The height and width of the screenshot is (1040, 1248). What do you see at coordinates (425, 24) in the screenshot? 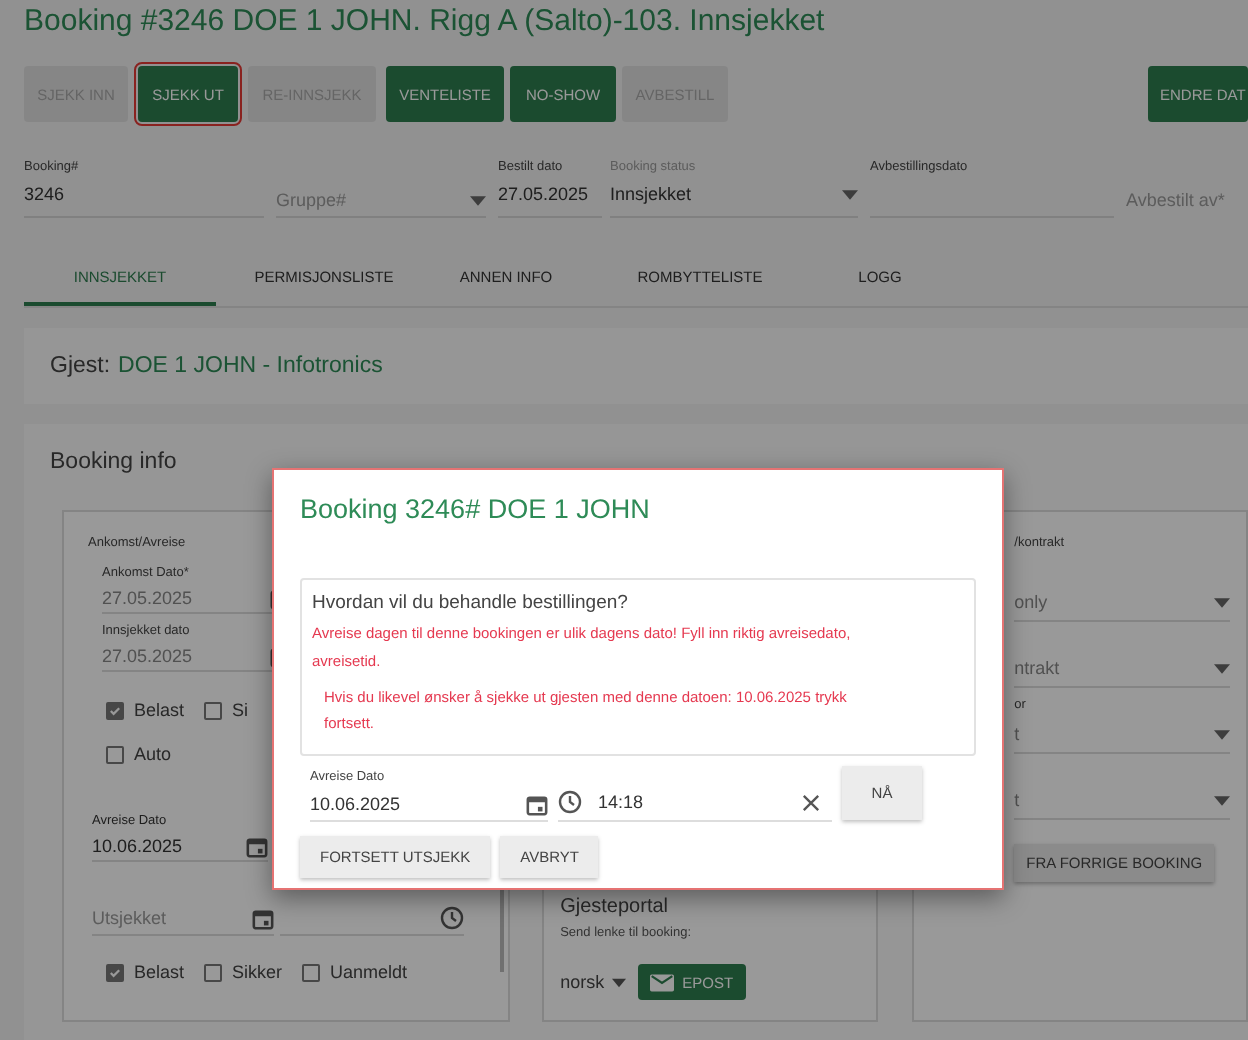
I see `page-title: Booking #3246 DOE 1 JOHN. Rigg A (Salto)-103. Innsjekket` at bounding box center [425, 24].